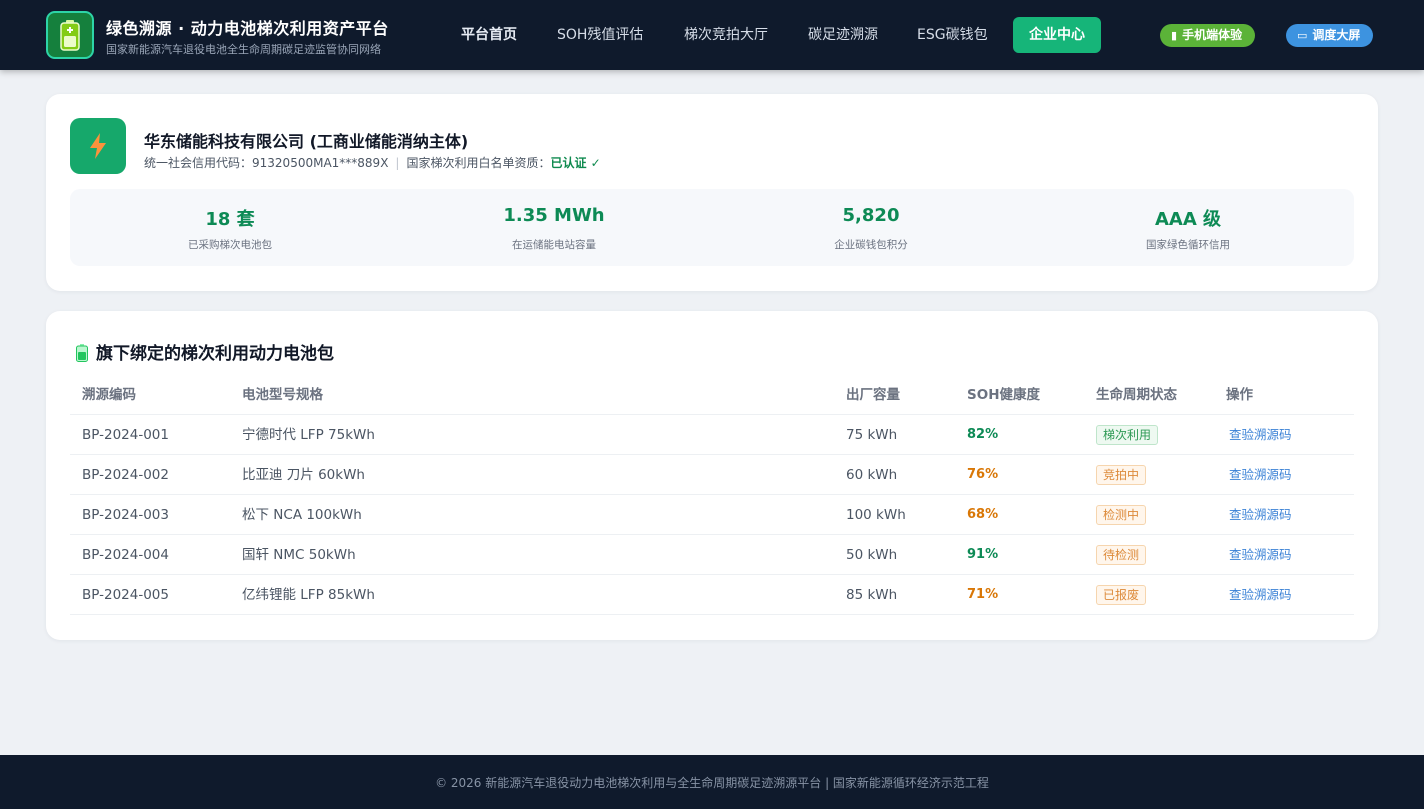 This screenshot has height=809, width=1424. Describe the element at coordinates (873, 395) in the screenshot. I see `column-header-capacity: 出厂容量` at that location.